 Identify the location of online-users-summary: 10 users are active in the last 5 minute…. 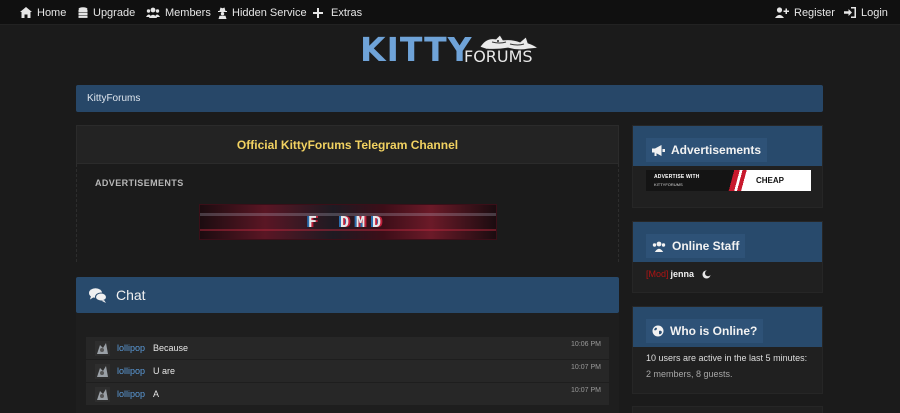
(727, 358).